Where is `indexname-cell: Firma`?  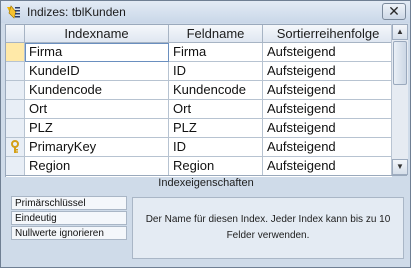
indexname-cell: Firma is located at coordinates (97, 52).